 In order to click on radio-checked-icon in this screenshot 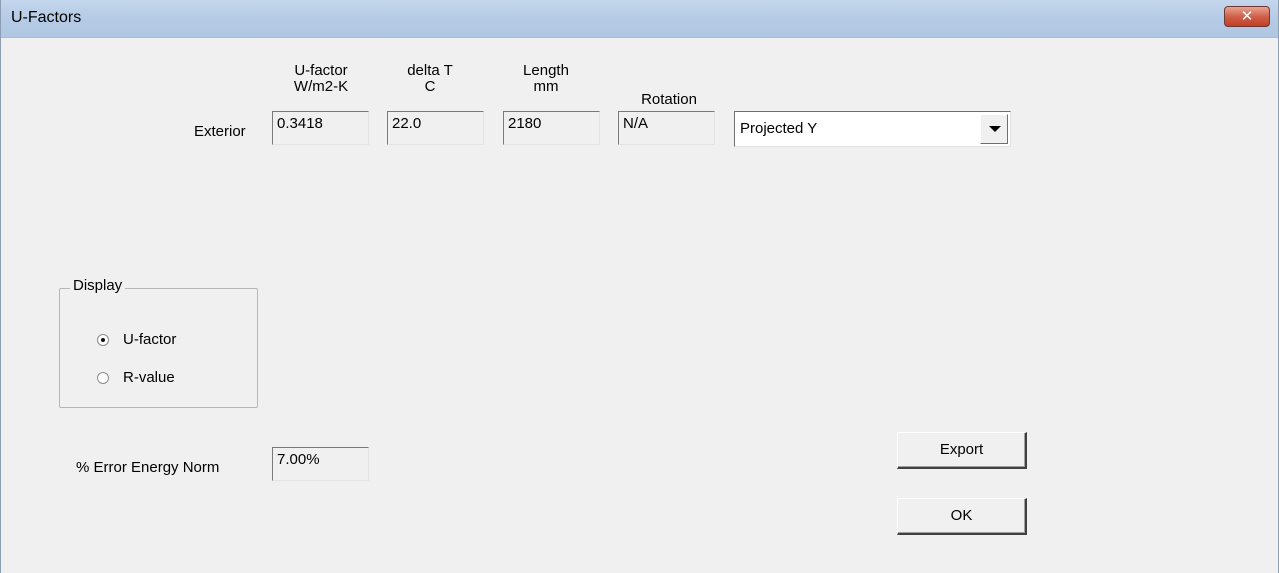, I will do `click(103, 340)`.